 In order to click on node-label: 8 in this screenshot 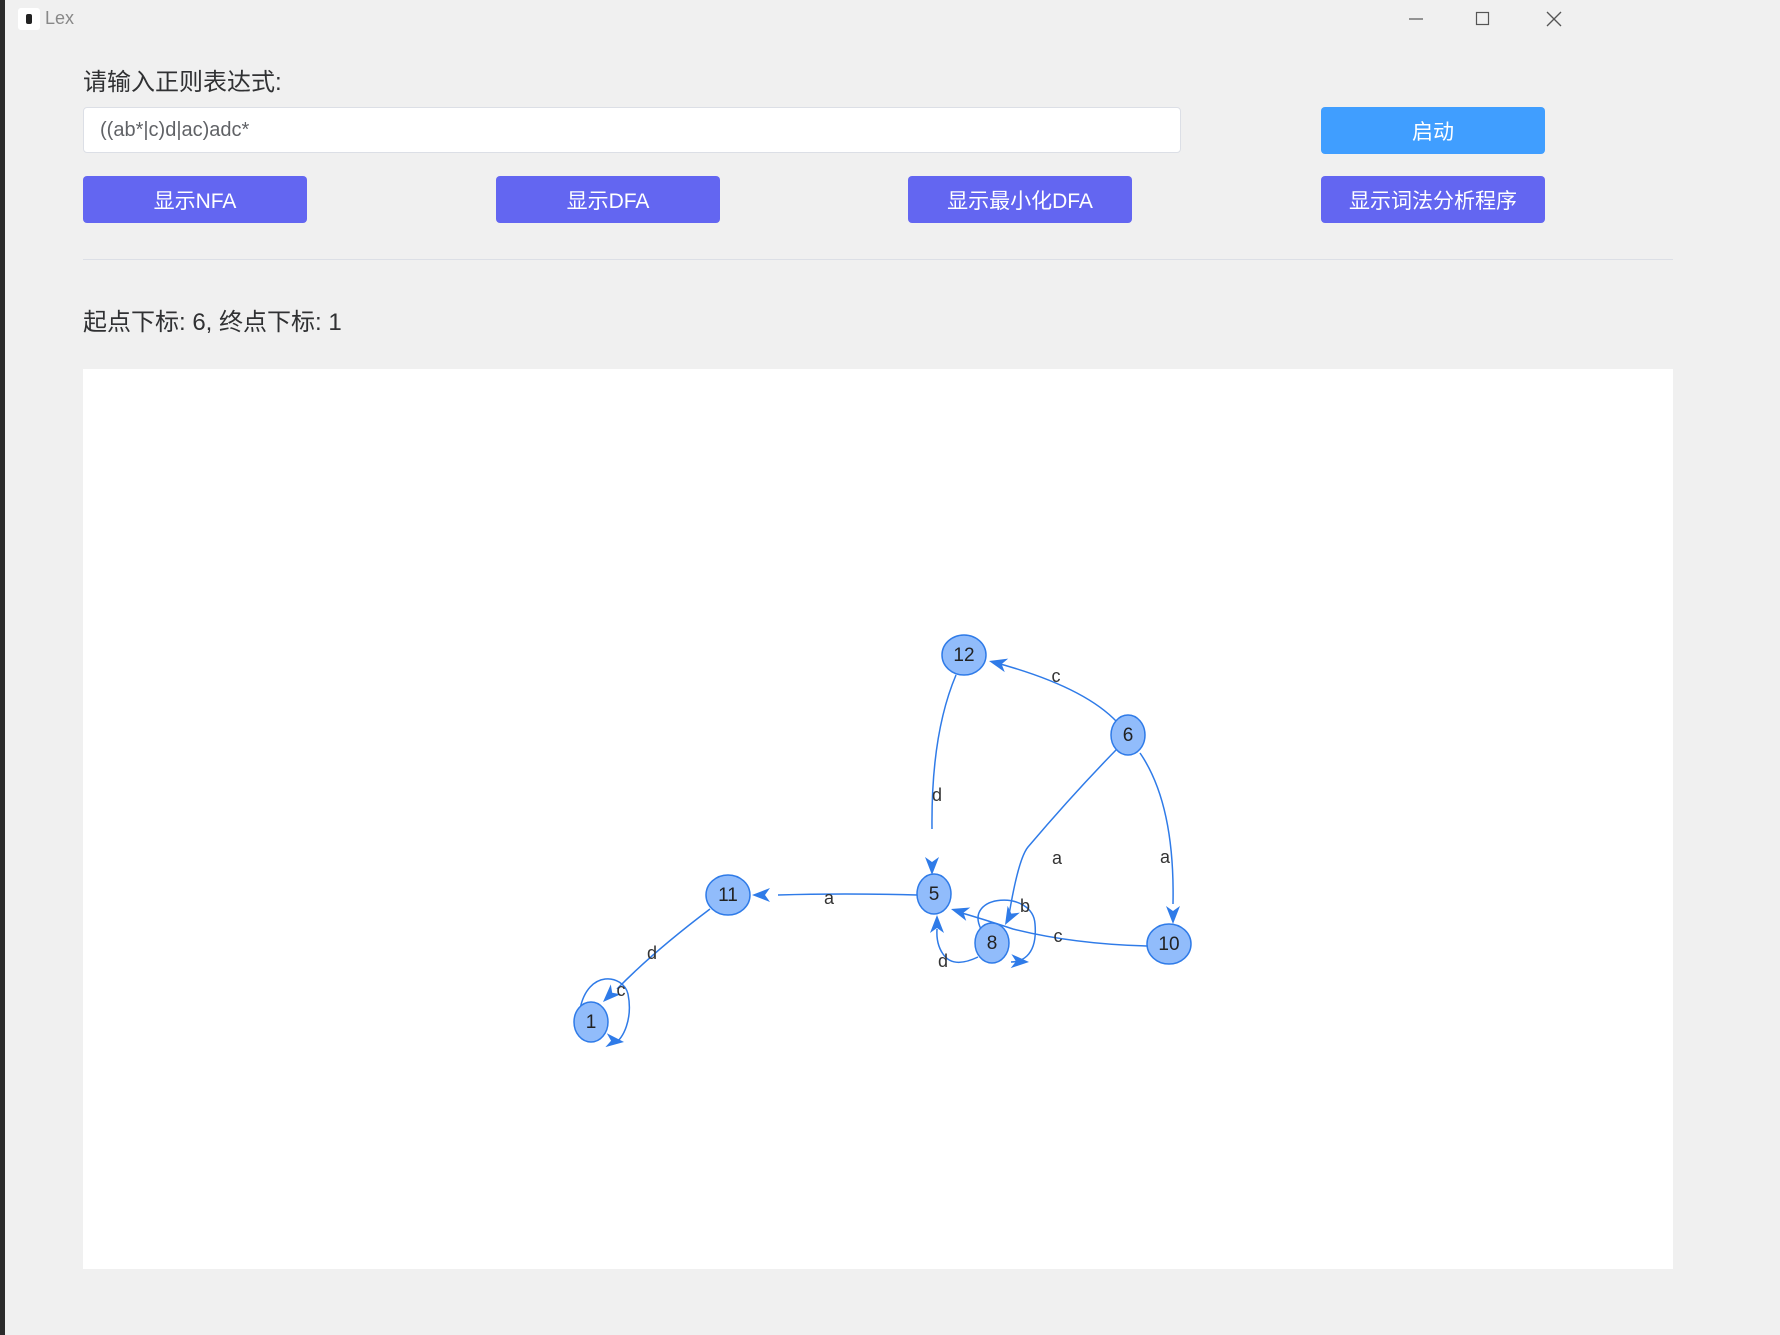, I will do `click(992, 943)`.